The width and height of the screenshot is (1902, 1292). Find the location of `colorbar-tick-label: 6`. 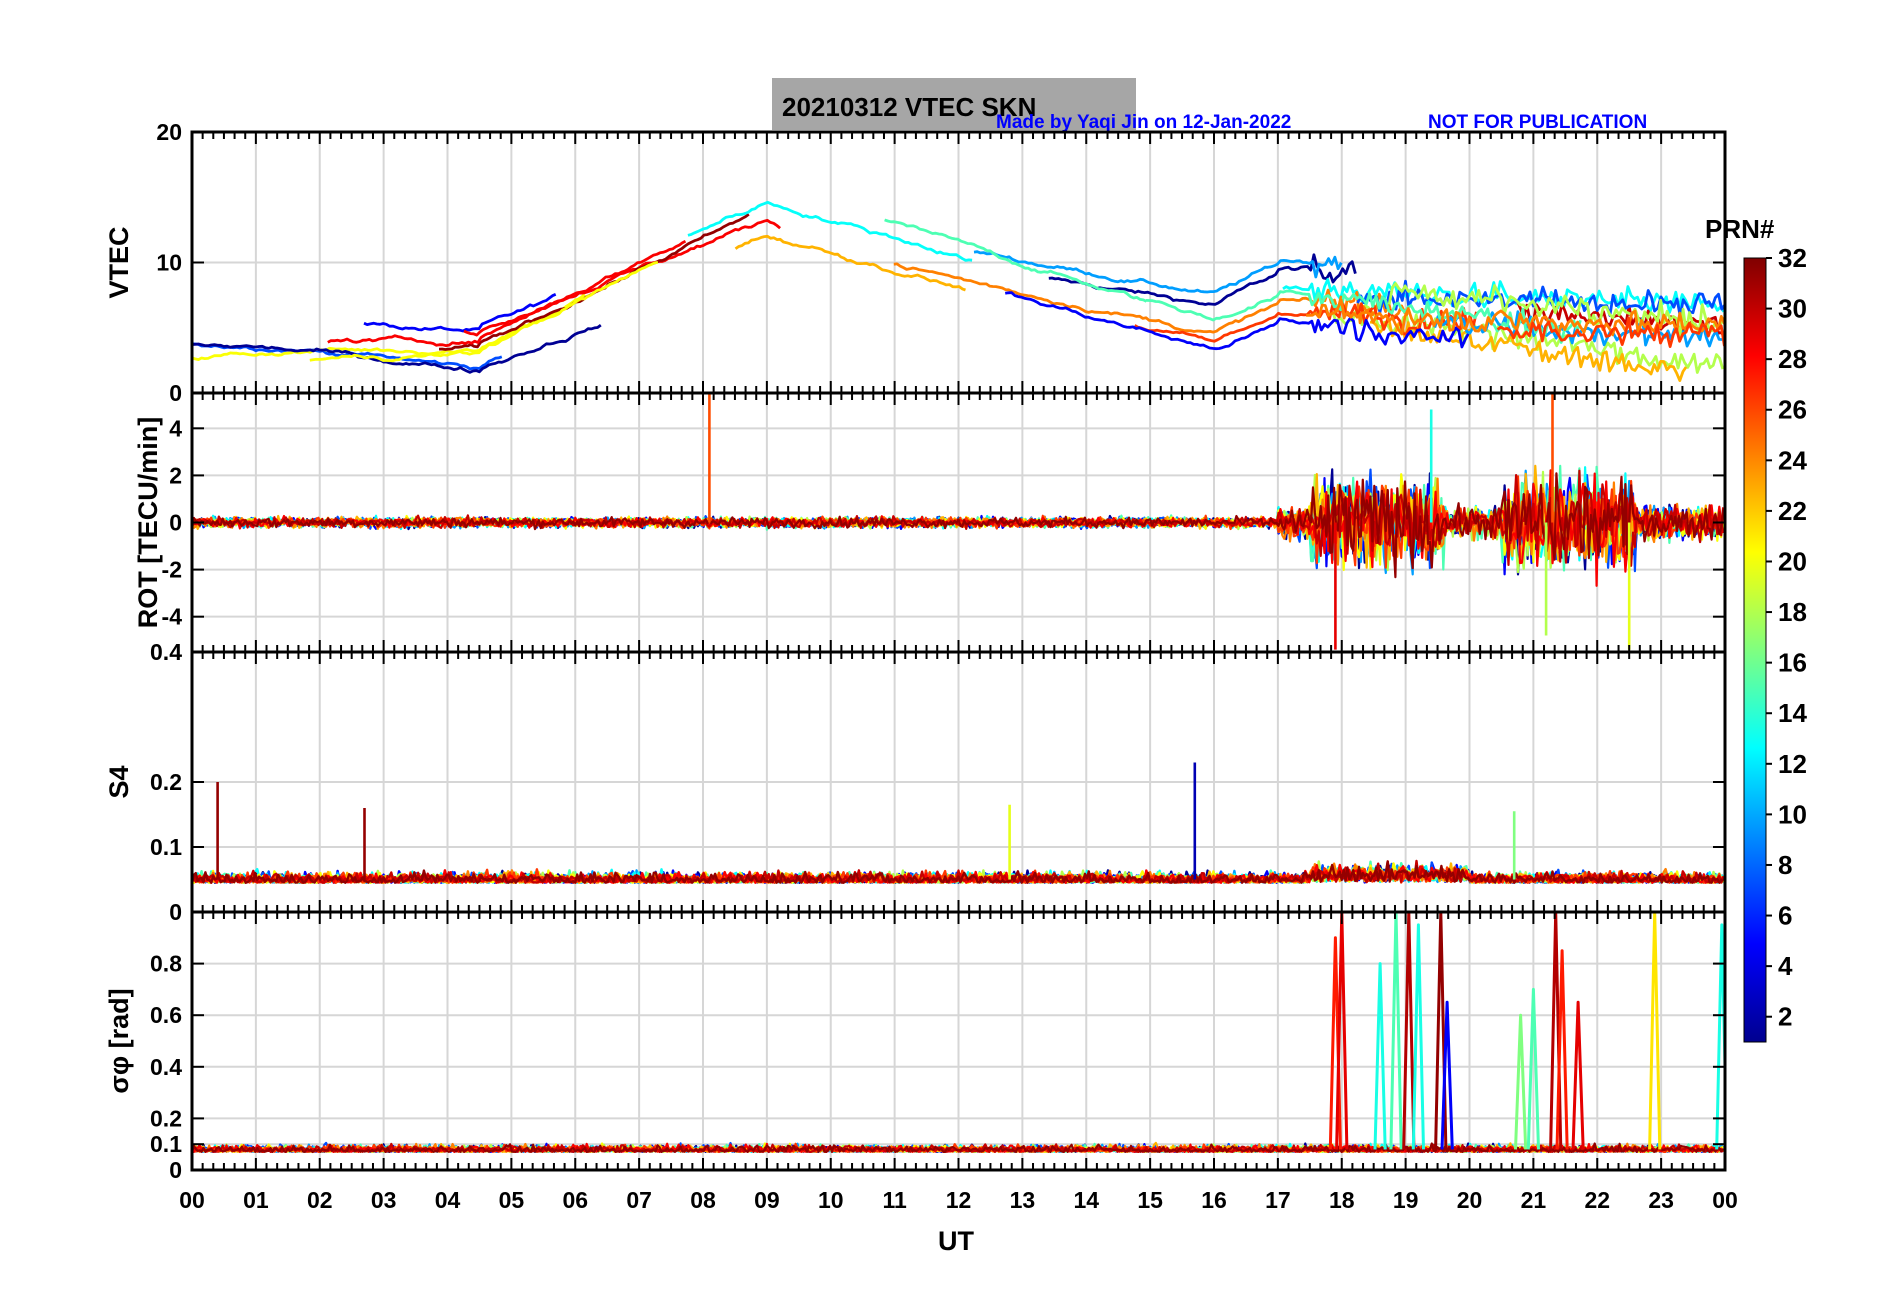

colorbar-tick-label: 6 is located at coordinates (1785, 916).